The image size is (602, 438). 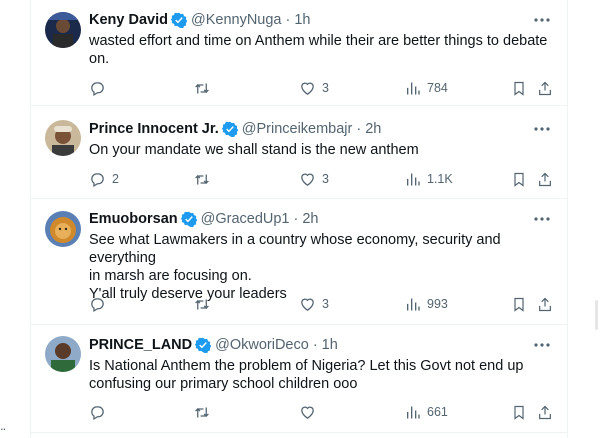 I want to click on author-name: Keny David, so click(x=128, y=20).